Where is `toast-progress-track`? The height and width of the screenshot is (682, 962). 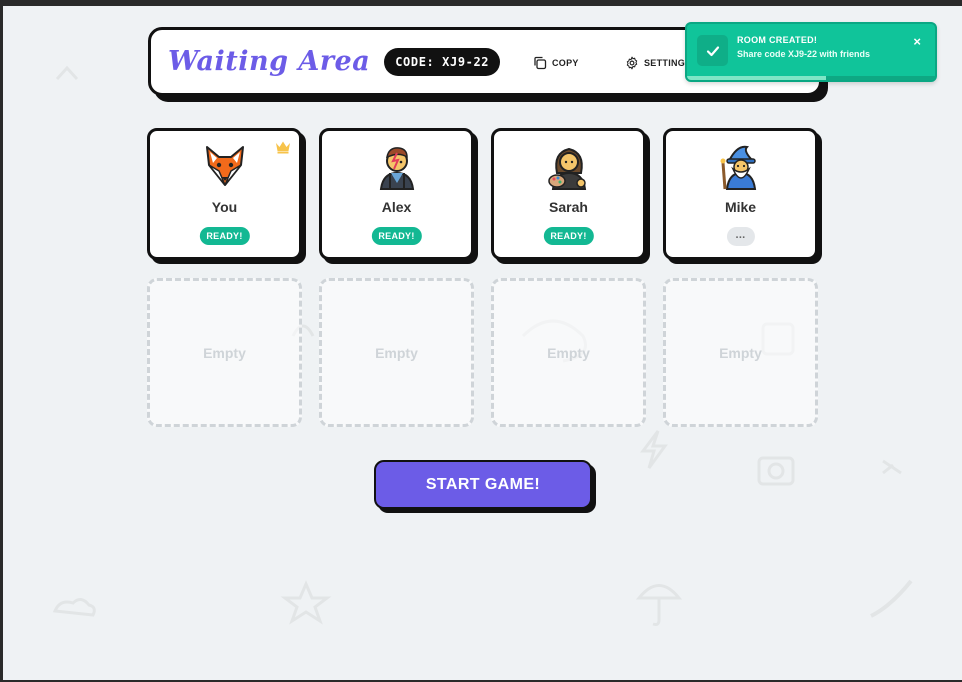
toast-progress-track is located at coordinates (811, 78).